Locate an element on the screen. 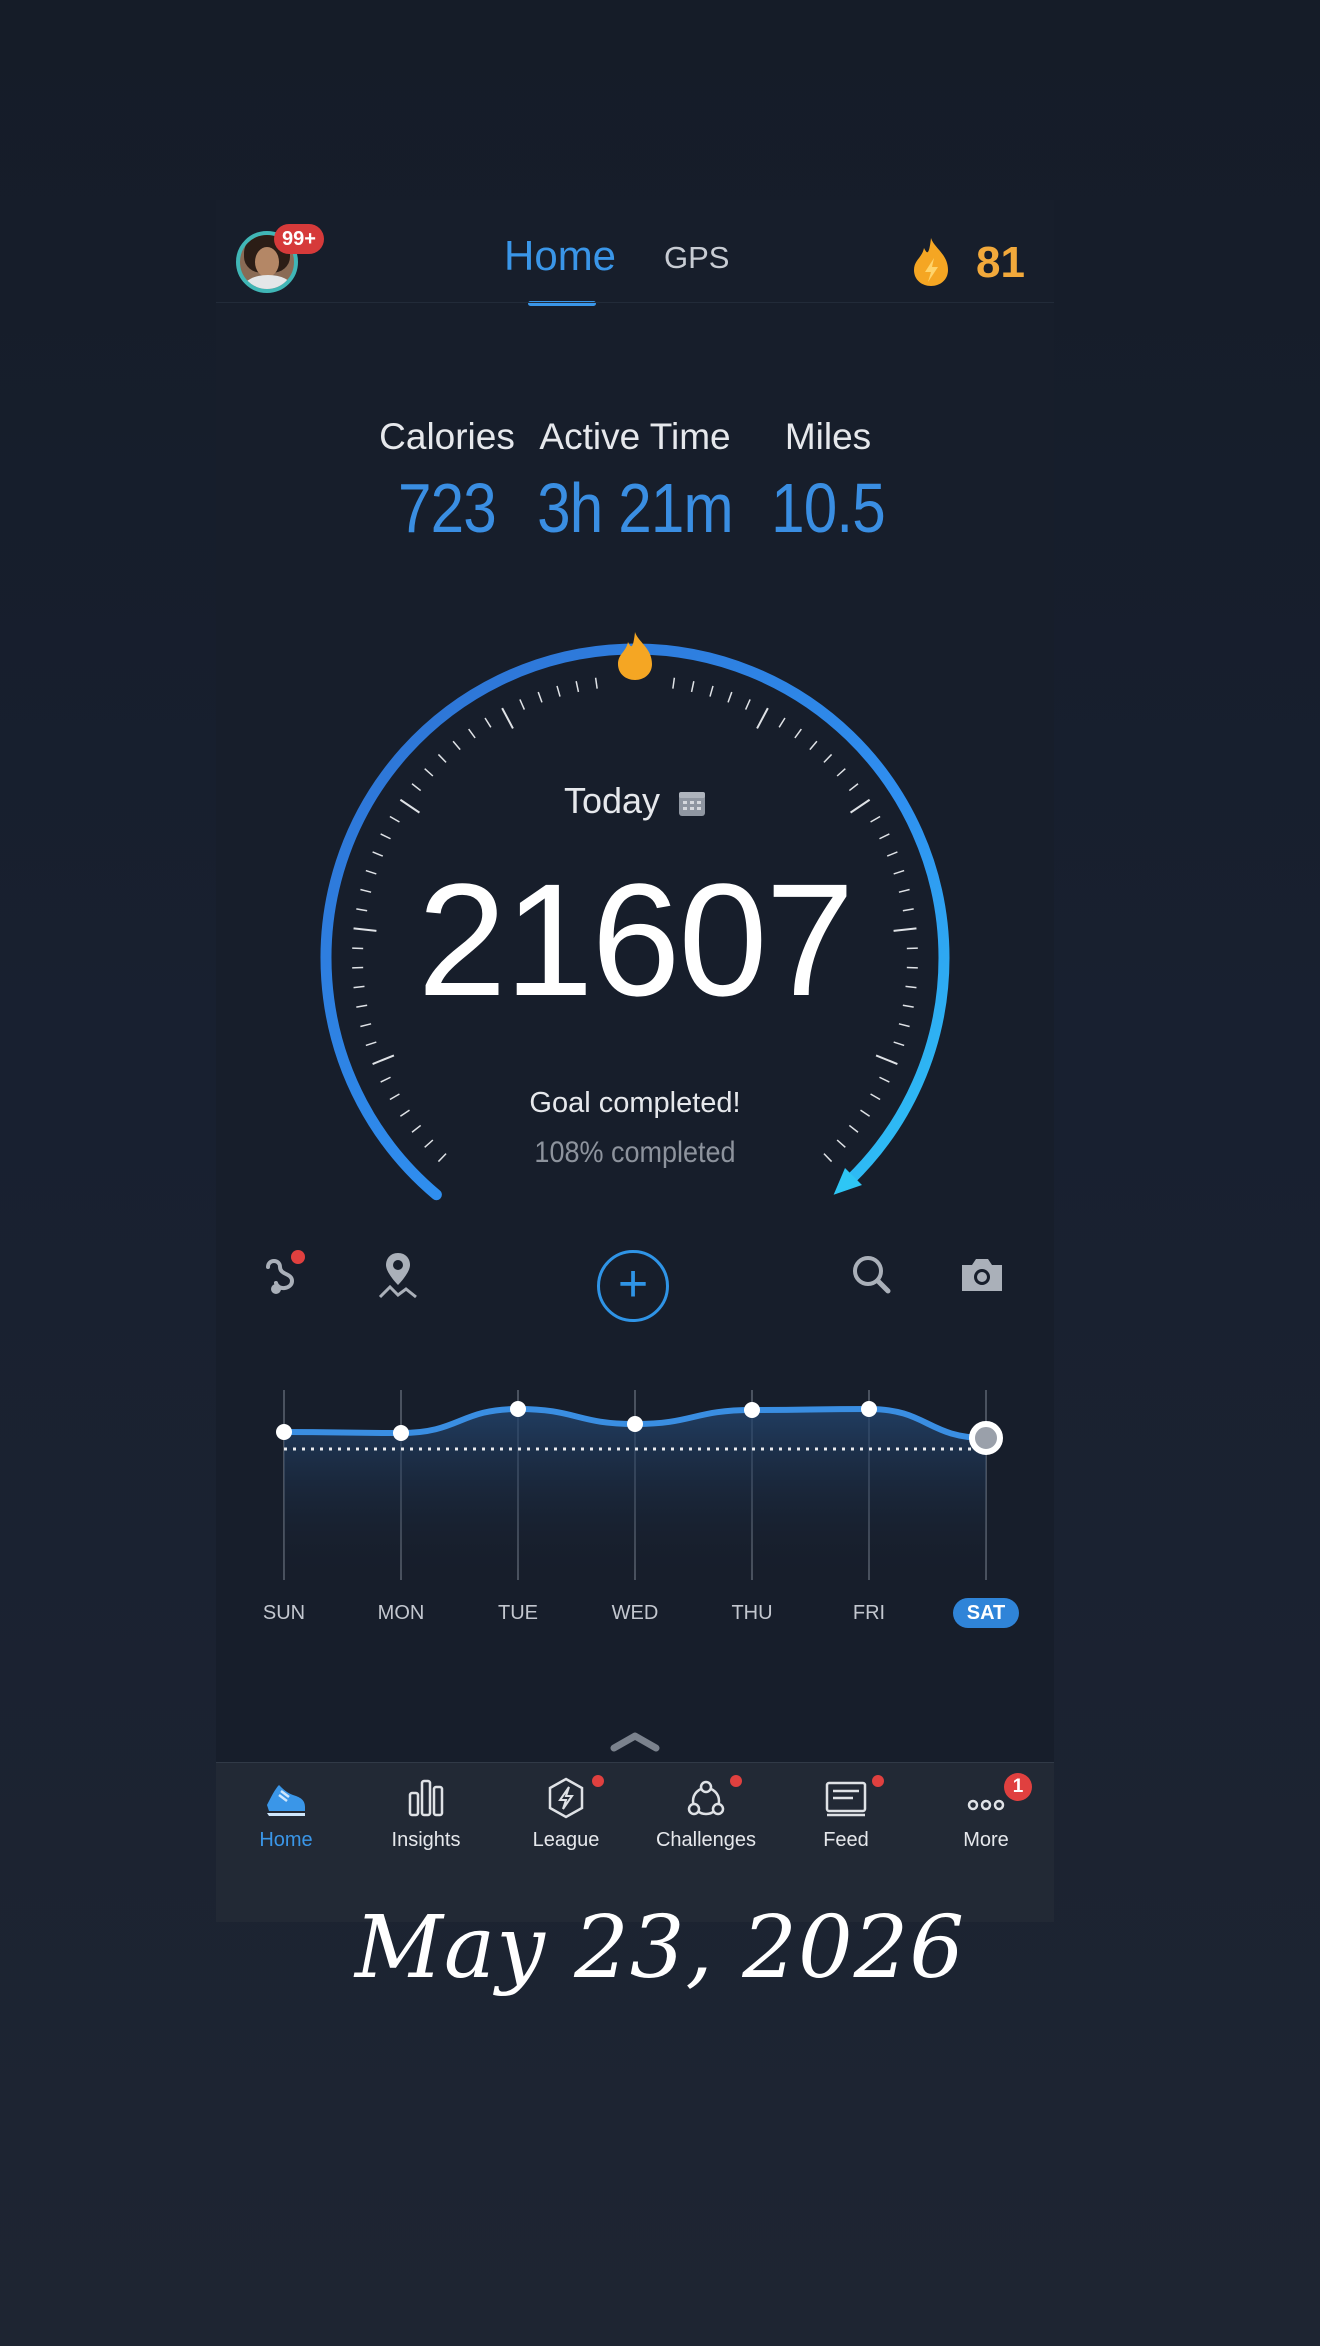 The image size is (1320, 2346). day-label-thu: THU is located at coordinates (752, 1613).